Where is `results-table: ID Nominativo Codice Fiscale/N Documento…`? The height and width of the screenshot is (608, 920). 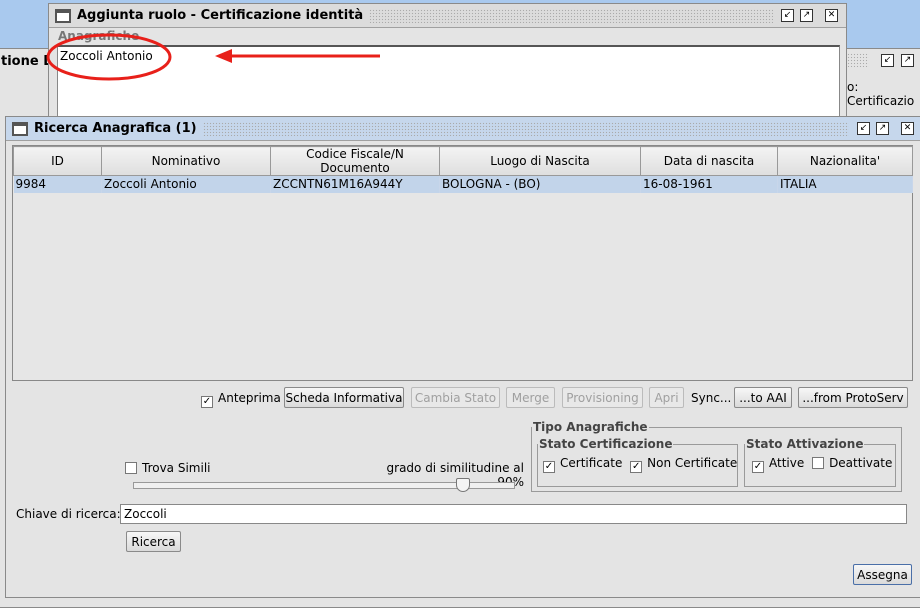
results-table: ID Nominativo Codice Fiscale/N Documento… is located at coordinates (463, 169).